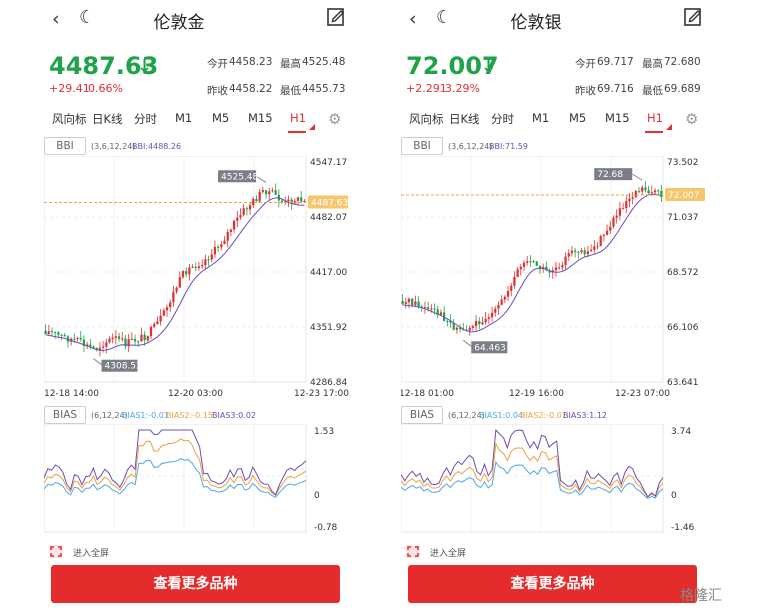 The image size is (757, 613). What do you see at coordinates (682, 62) in the screenshot?
I see `high-value: 72.680` at bounding box center [682, 62].